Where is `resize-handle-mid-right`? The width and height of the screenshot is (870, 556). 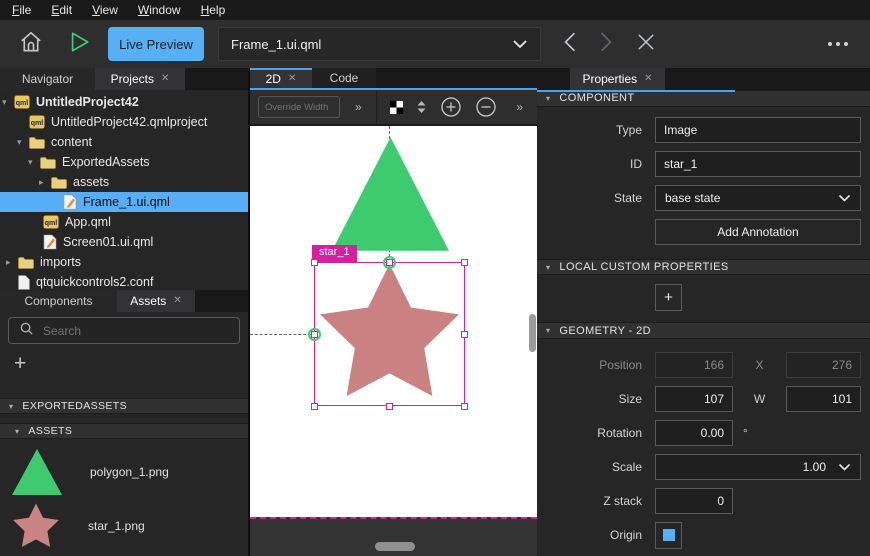 resize-handle-mid-right is located at coordinates (464, 334).